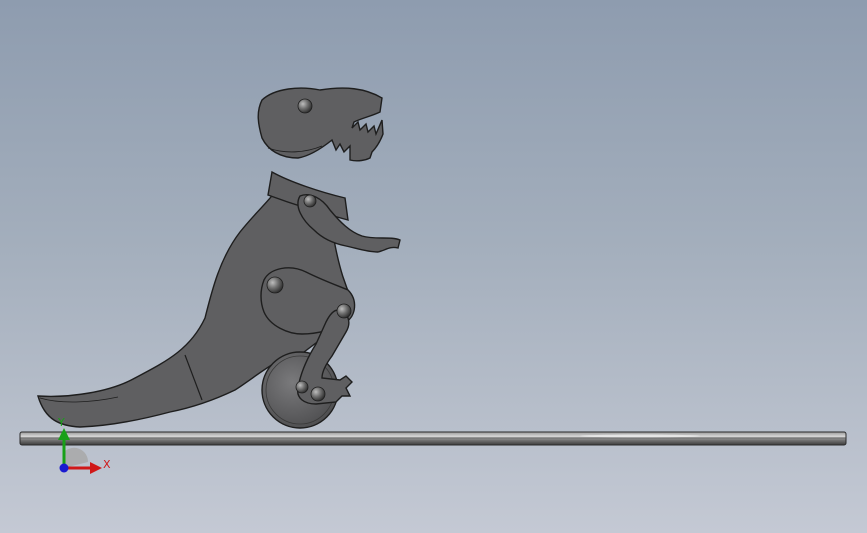 The image size is (867, 533). Describe the element at coordinates (96, 468) in the screenshot. I see `x-axis-arrowhead` at that location.